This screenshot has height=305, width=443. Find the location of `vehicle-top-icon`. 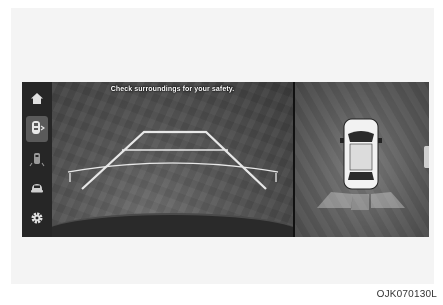

vehicle-top-icon is located at coordinates (361, 154).